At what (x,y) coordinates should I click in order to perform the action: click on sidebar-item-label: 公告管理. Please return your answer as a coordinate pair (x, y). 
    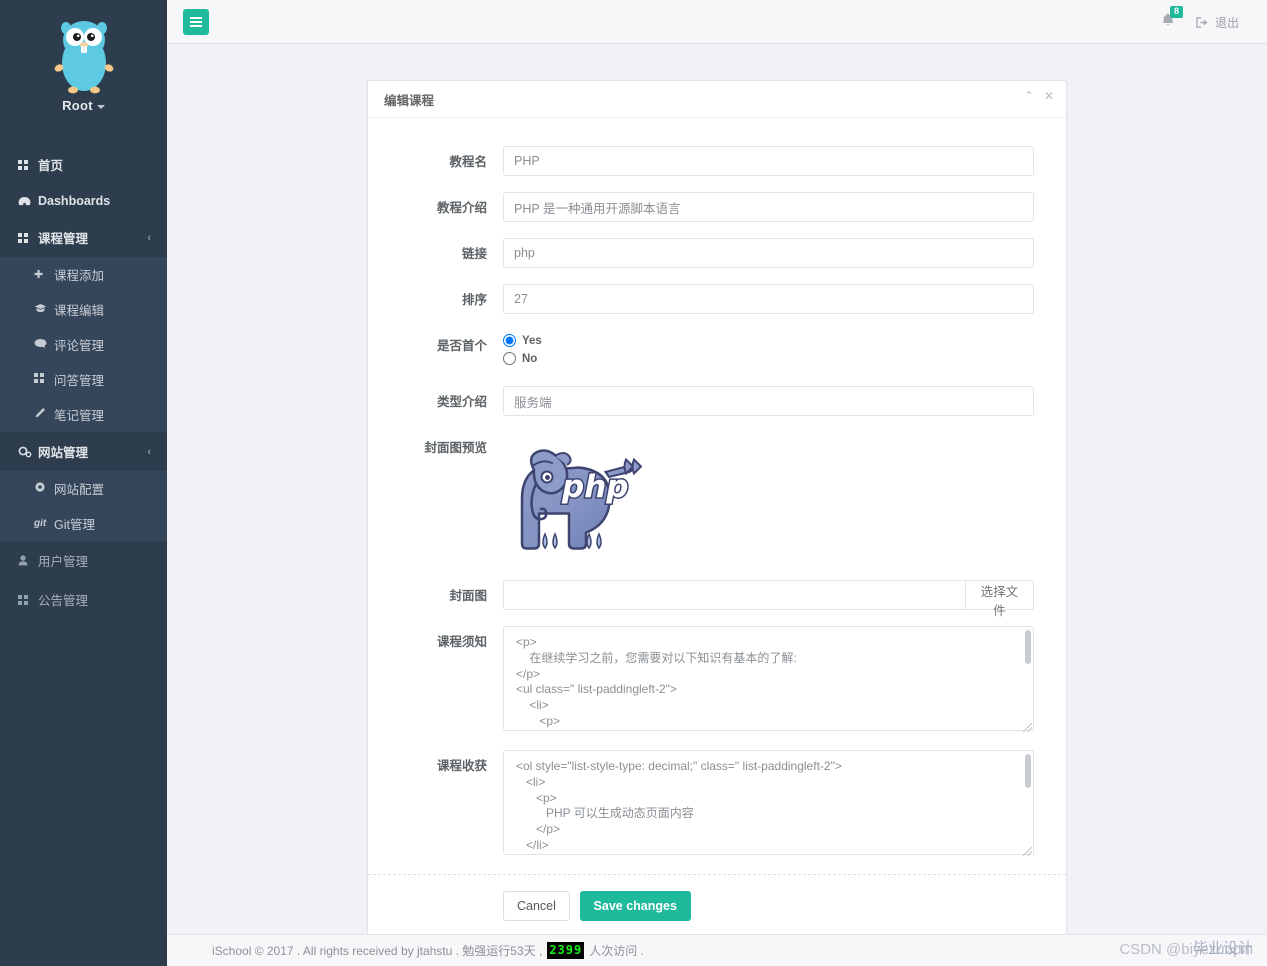
    Looking at the image, I should click on (63, 601).